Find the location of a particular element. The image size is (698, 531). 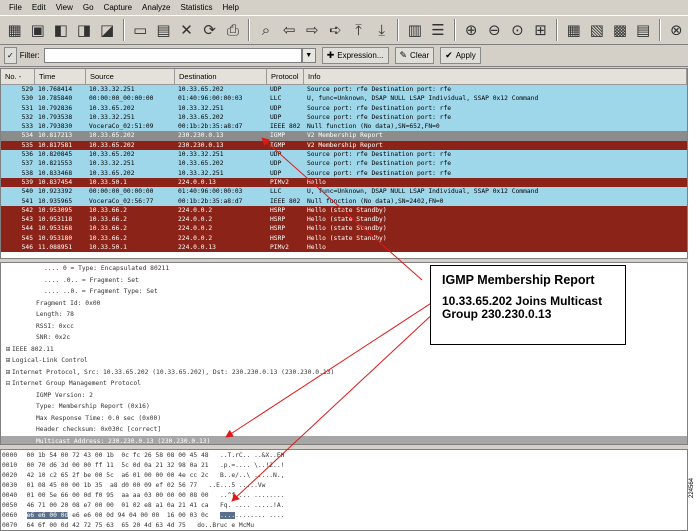

column-time: Time is located at coordinates (60, 77).